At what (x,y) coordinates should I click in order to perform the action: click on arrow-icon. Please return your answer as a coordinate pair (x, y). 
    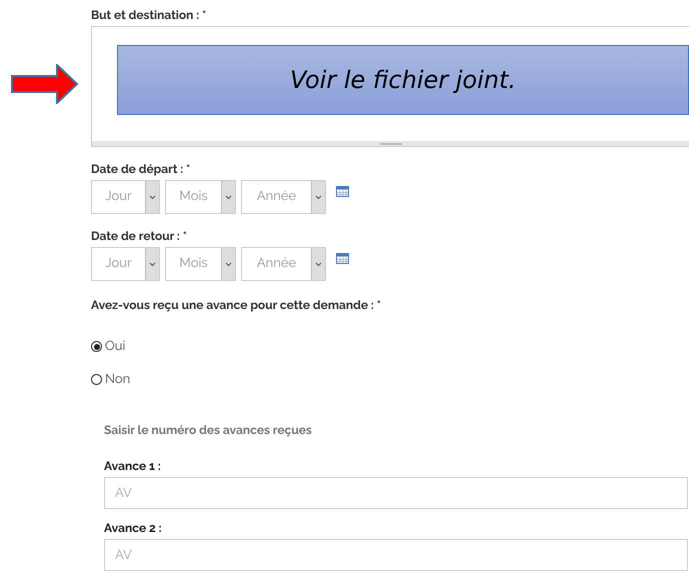
    Looking at the image, I should click on (45, 84).